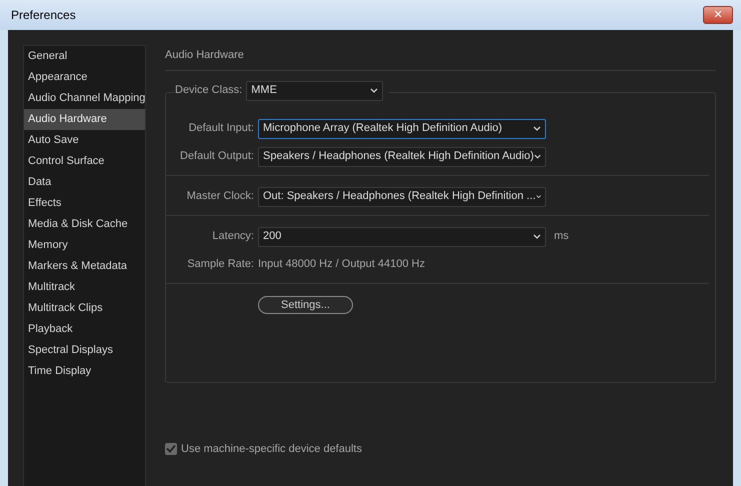  I want to click on sidebar-item: General, so click(84, 56).